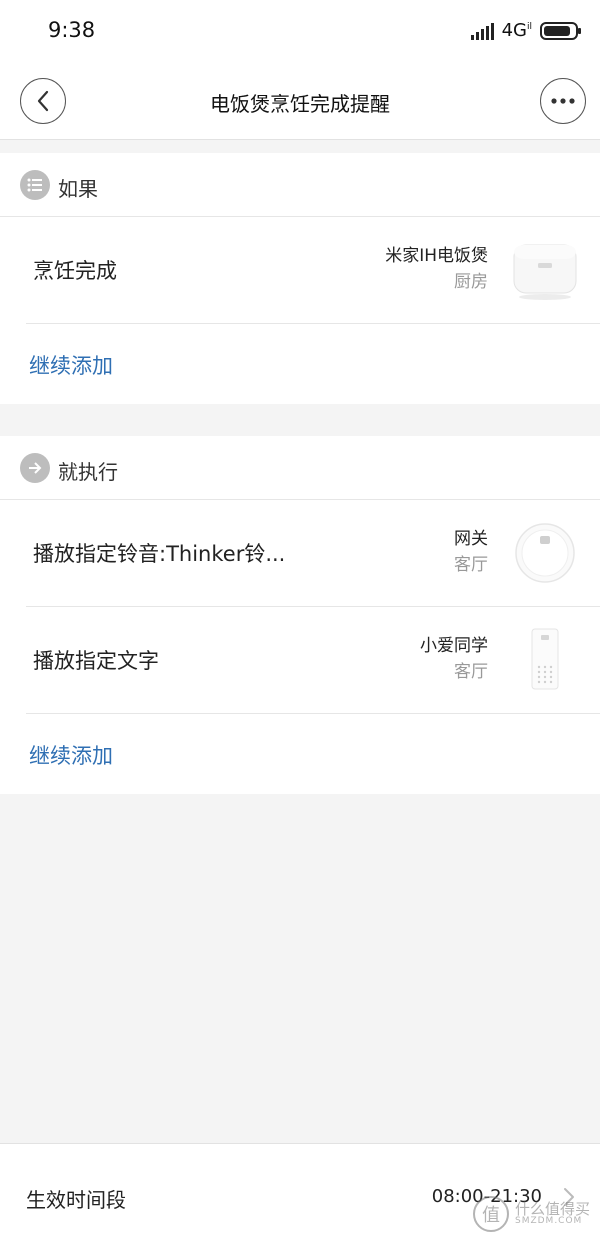 Image resolution: width=600 pixels, height=1249 pixels. I want to click on status-indicators: 4Gil, so click(525, 30).